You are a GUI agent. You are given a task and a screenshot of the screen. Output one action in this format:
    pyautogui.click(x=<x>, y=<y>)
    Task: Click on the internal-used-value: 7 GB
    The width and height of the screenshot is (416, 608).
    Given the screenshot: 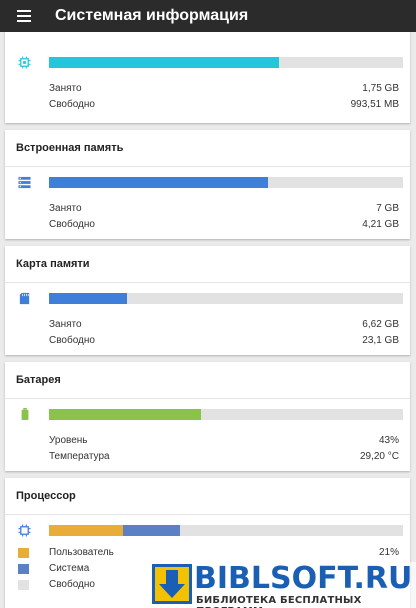 What is the action you would take?
    pyautogui.click(x=387, y=208)
    